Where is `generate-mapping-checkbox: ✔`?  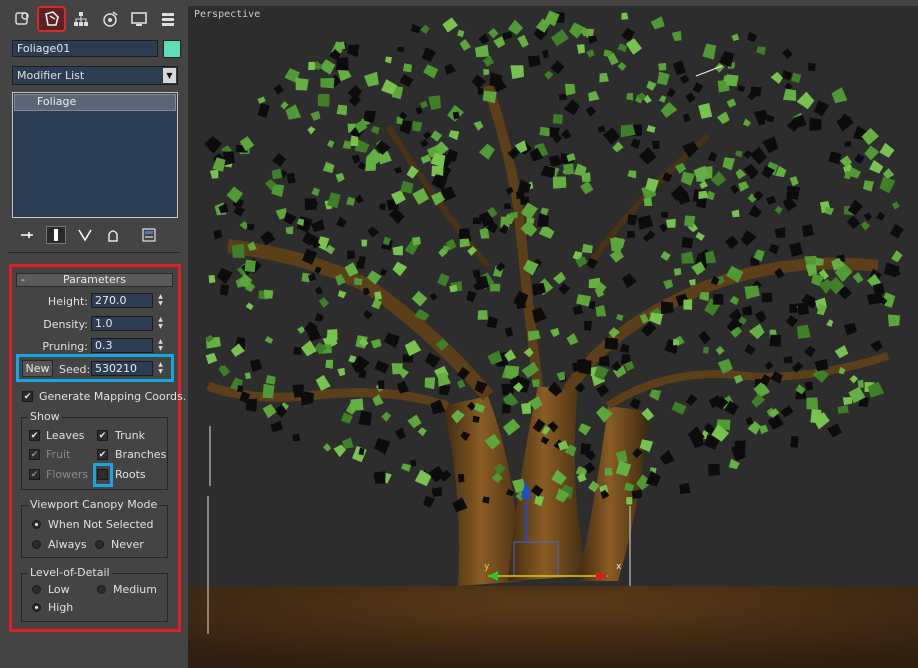
generate-mapping-checkbox: ✔ is located at coordinates (27, 396).